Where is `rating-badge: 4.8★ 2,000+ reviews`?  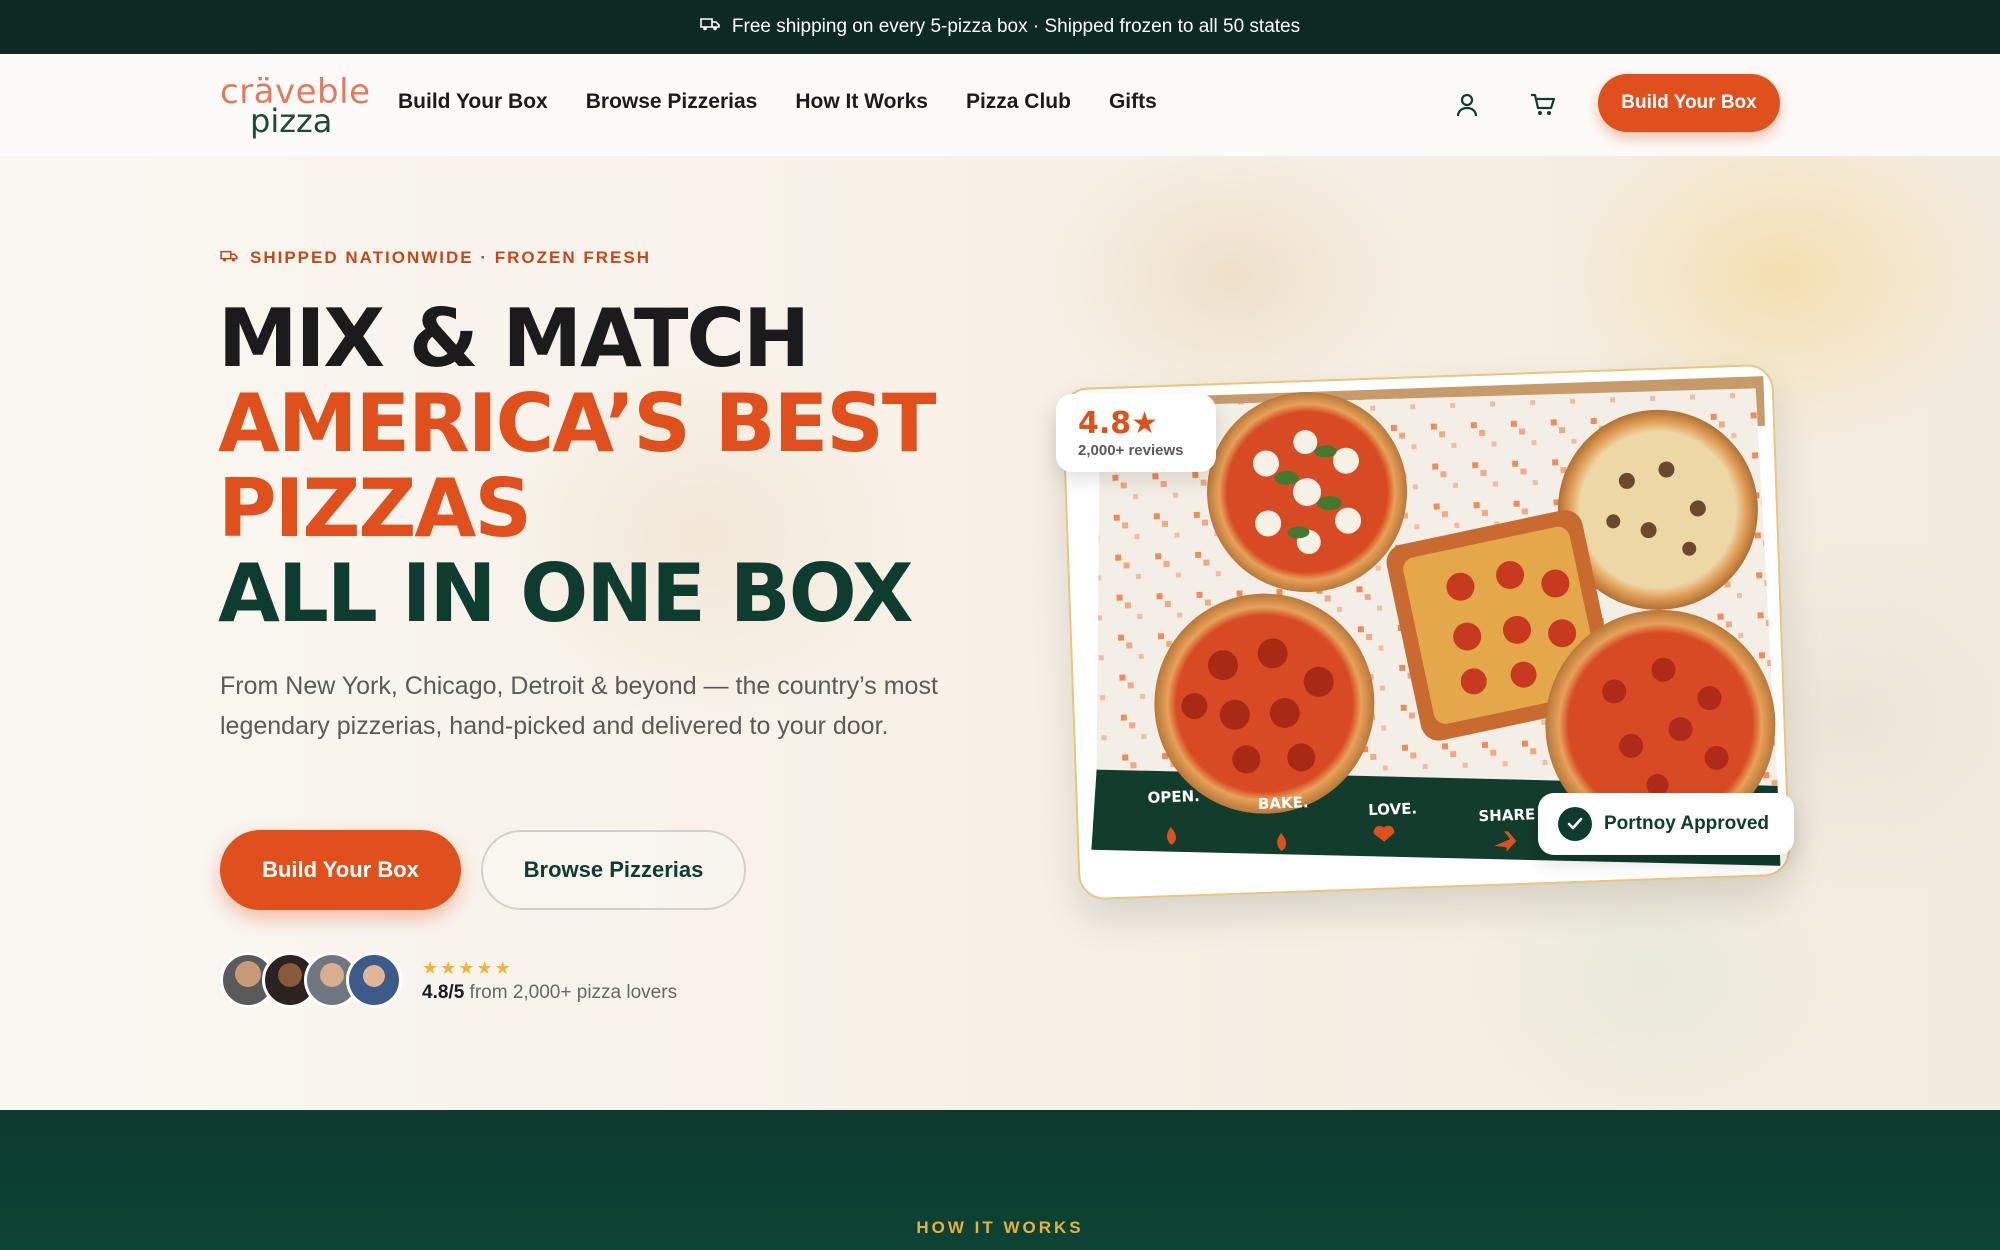
rating-badge: 4.8★ 2,000+ reviews is located at coordinates (1136, 433).